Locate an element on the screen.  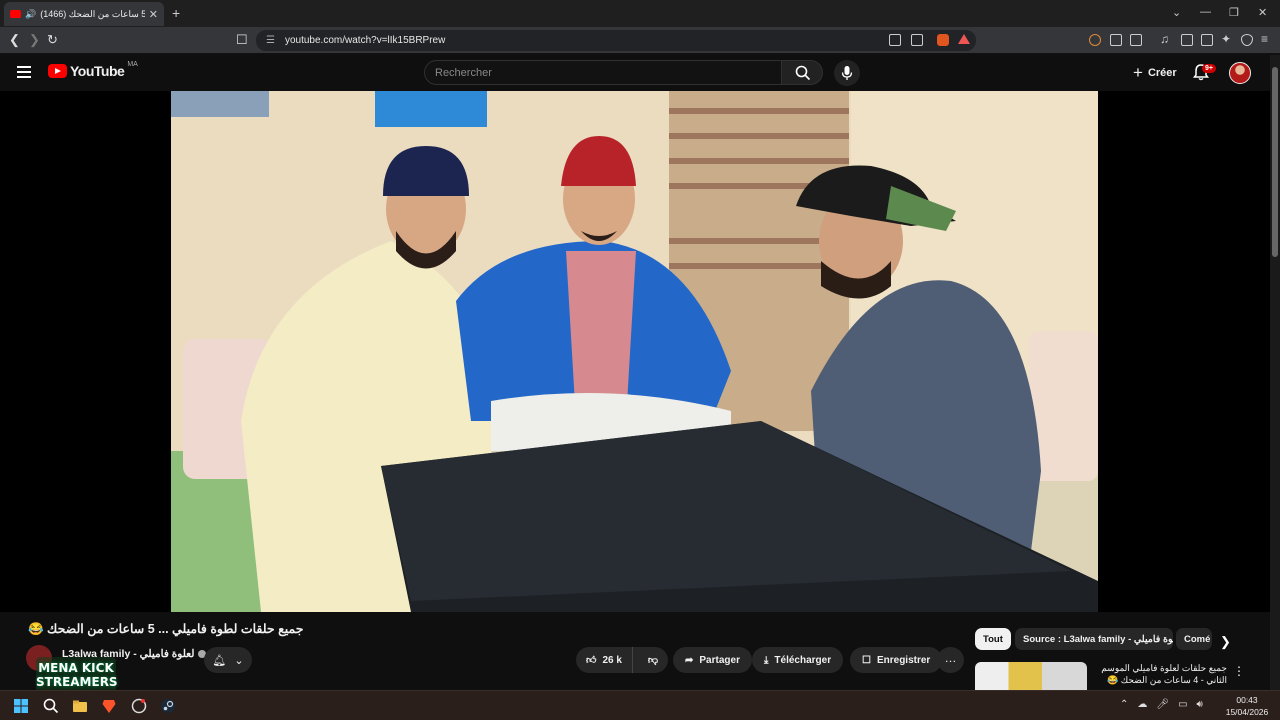
tab-search-icon: ⌄ is located at coordinates (1176, 12).